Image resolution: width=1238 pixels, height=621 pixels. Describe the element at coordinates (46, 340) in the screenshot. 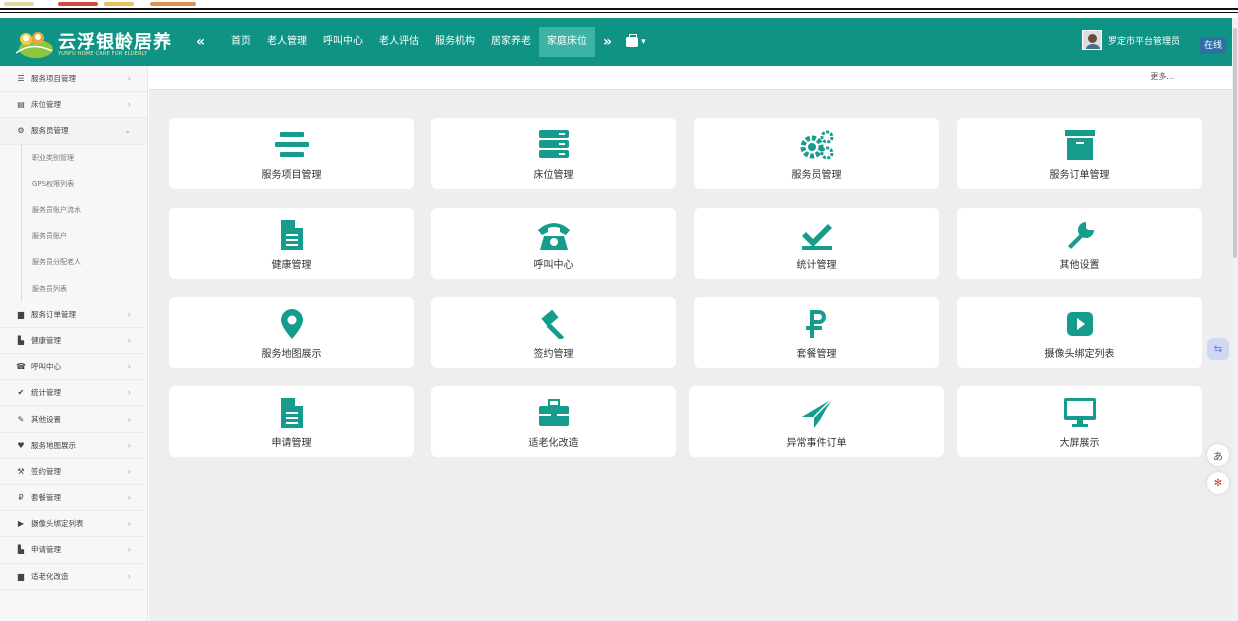

I see `sidebar-item-label: 健康管理` at that location.